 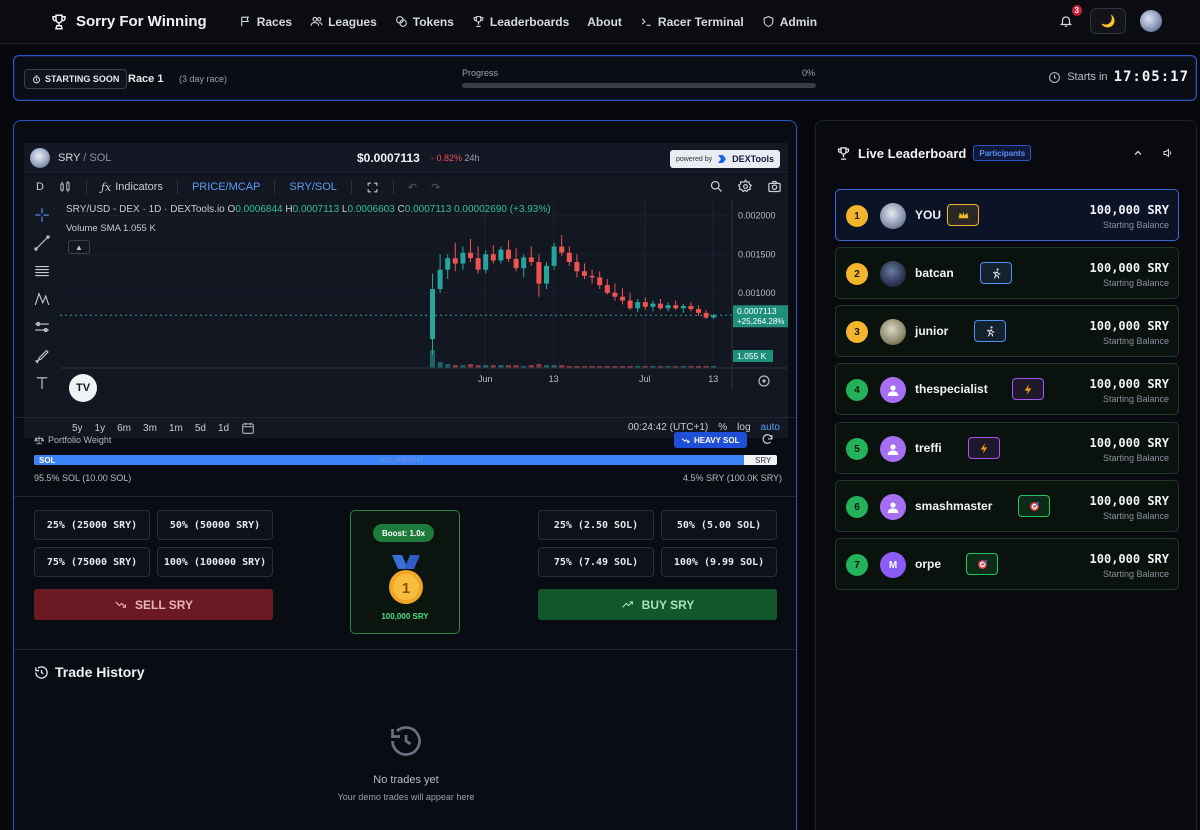 I want to click on fib-tool, so click(x=42, y=271).